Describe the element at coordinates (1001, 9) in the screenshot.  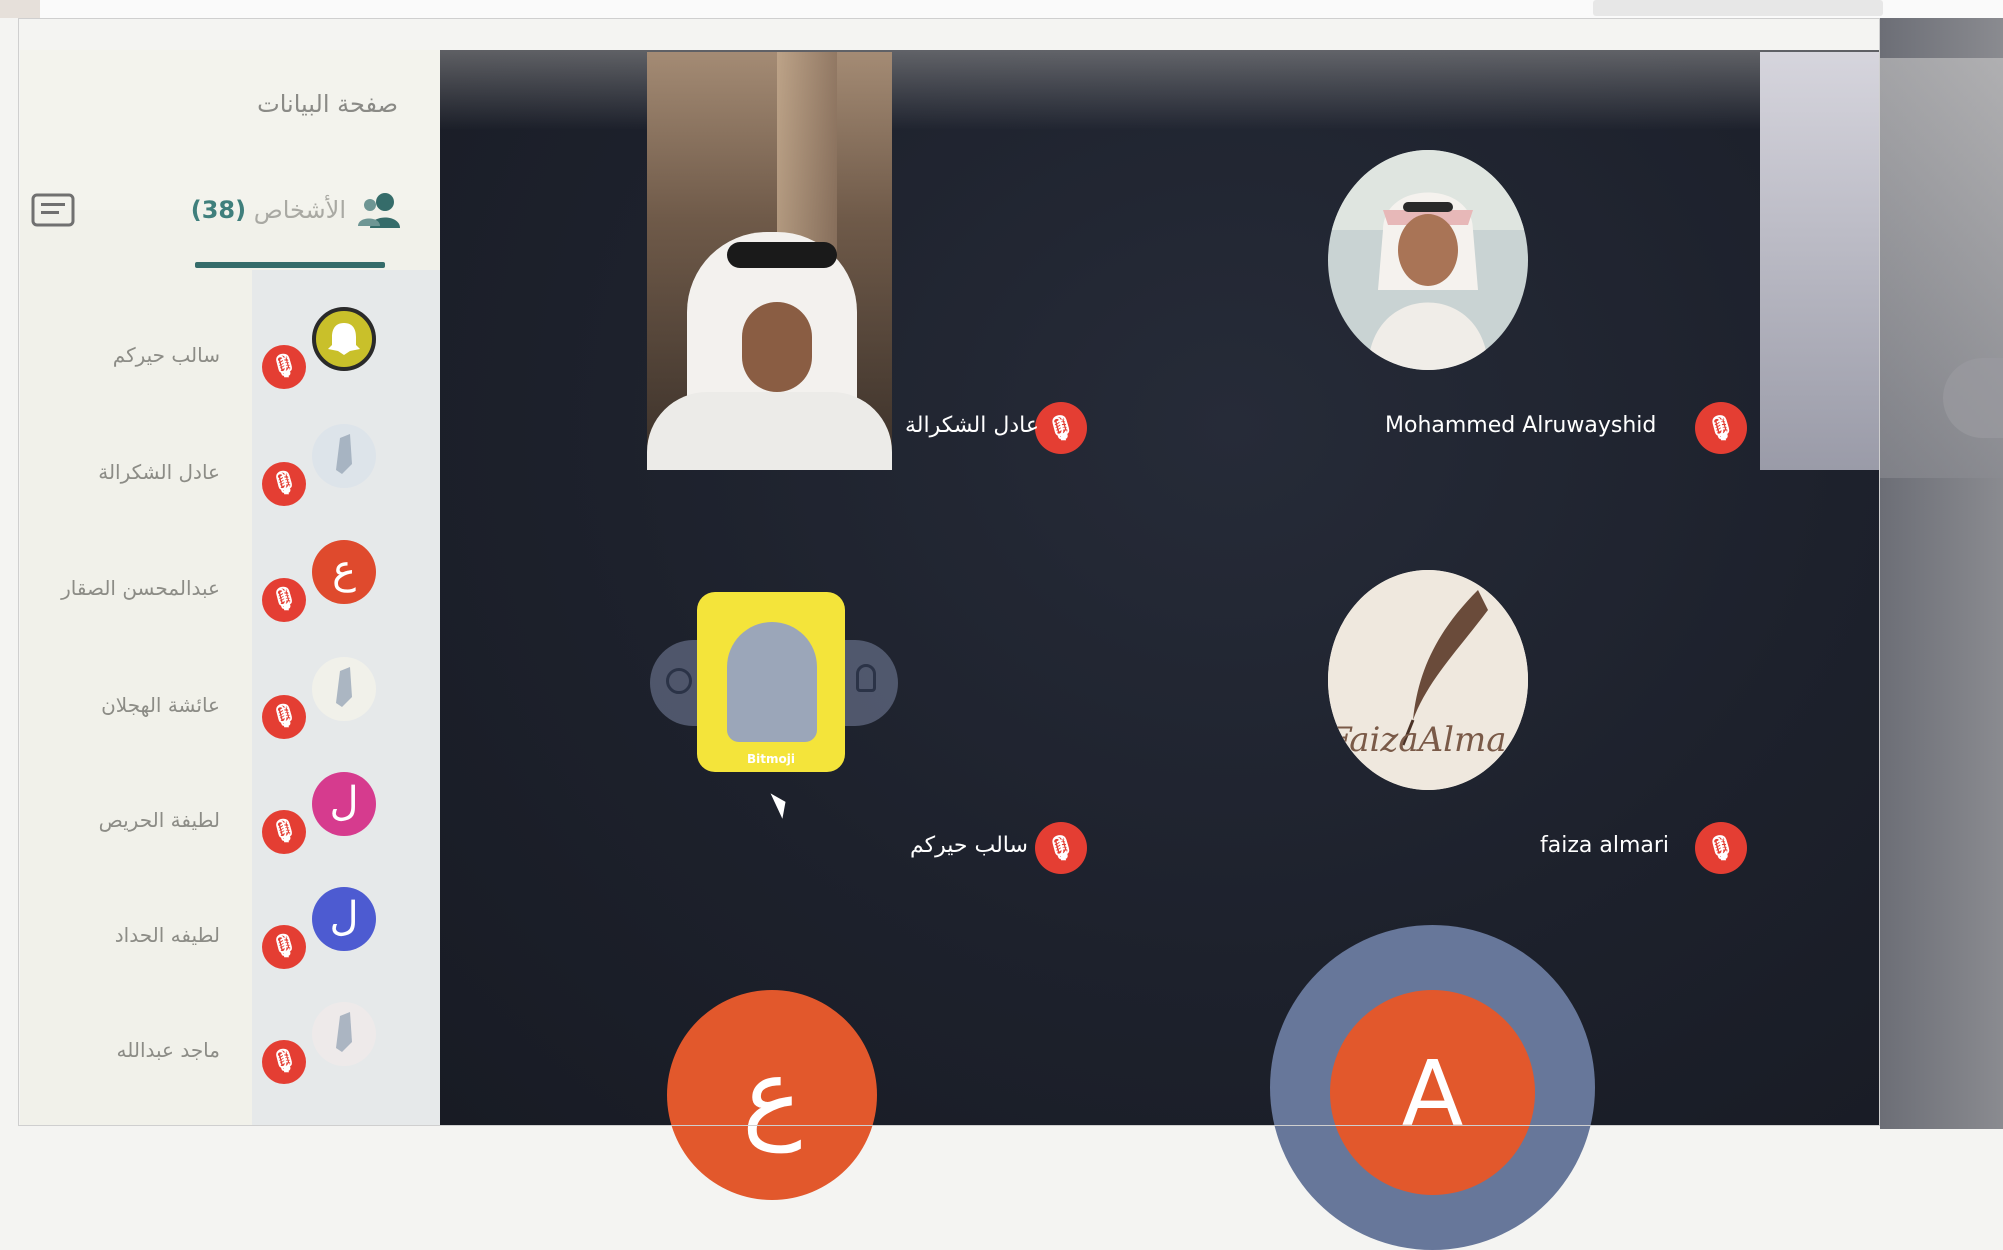
I see `browser-top-strip` at that location.